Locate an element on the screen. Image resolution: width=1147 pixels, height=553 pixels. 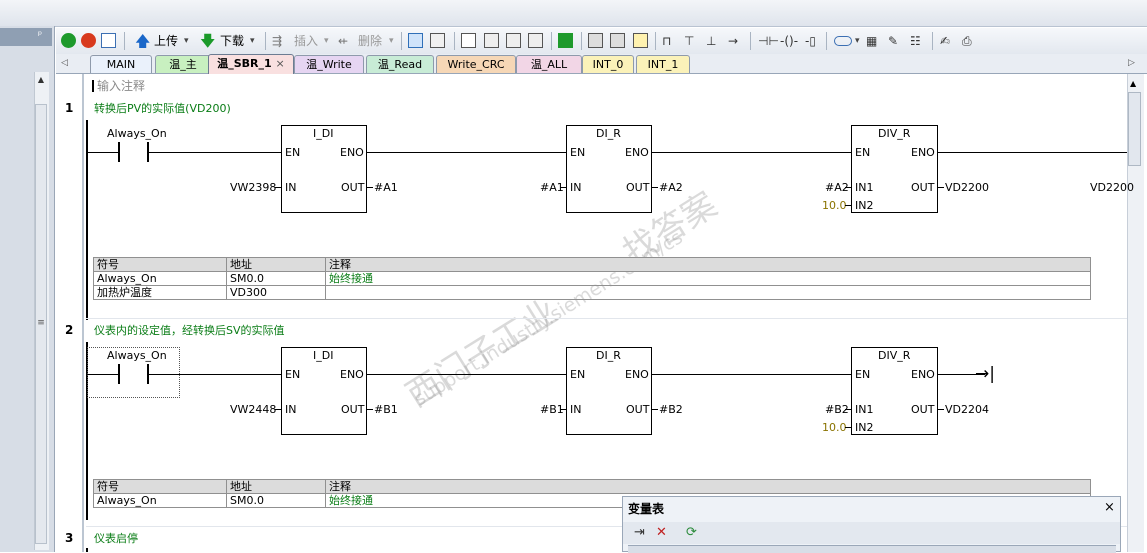
close-icon: × is located at coordinates (1109, 507).